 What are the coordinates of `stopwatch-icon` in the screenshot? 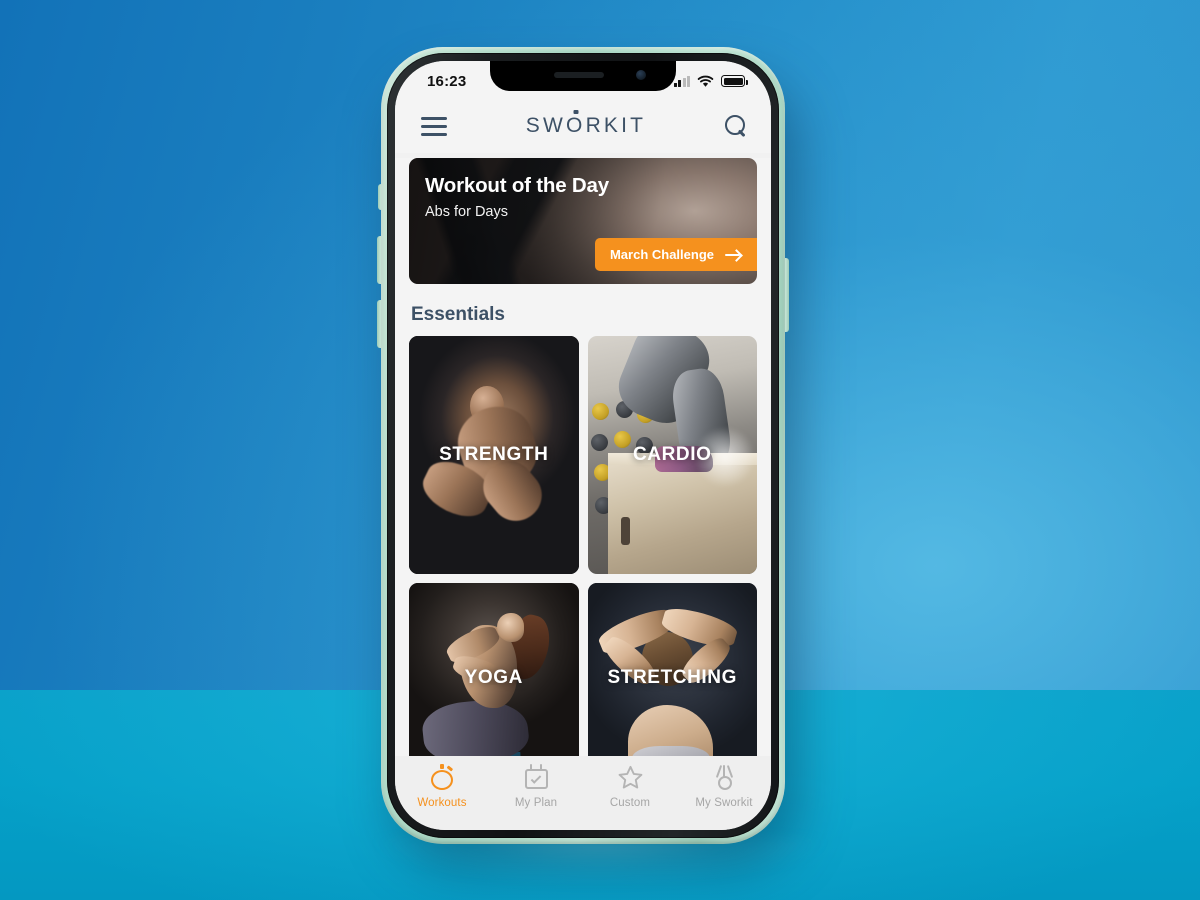 It's located at (442, 777).